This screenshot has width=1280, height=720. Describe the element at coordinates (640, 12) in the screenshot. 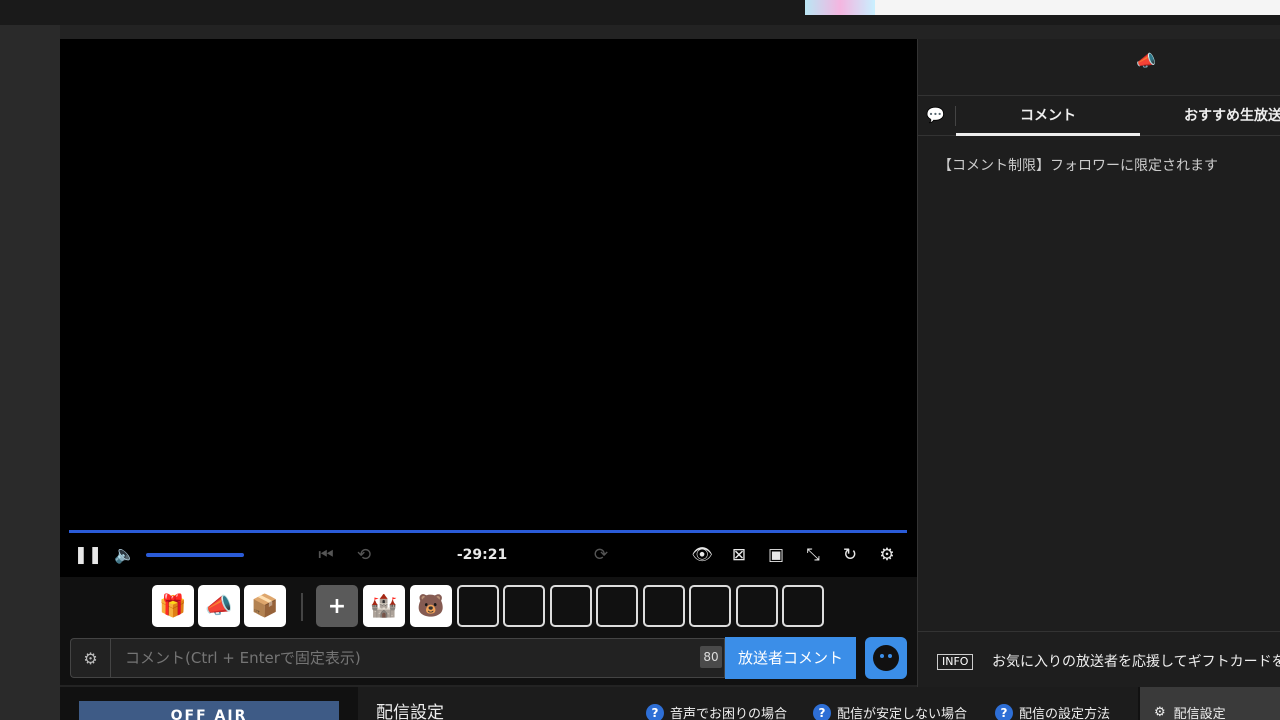

I see `top-bar` at that location.